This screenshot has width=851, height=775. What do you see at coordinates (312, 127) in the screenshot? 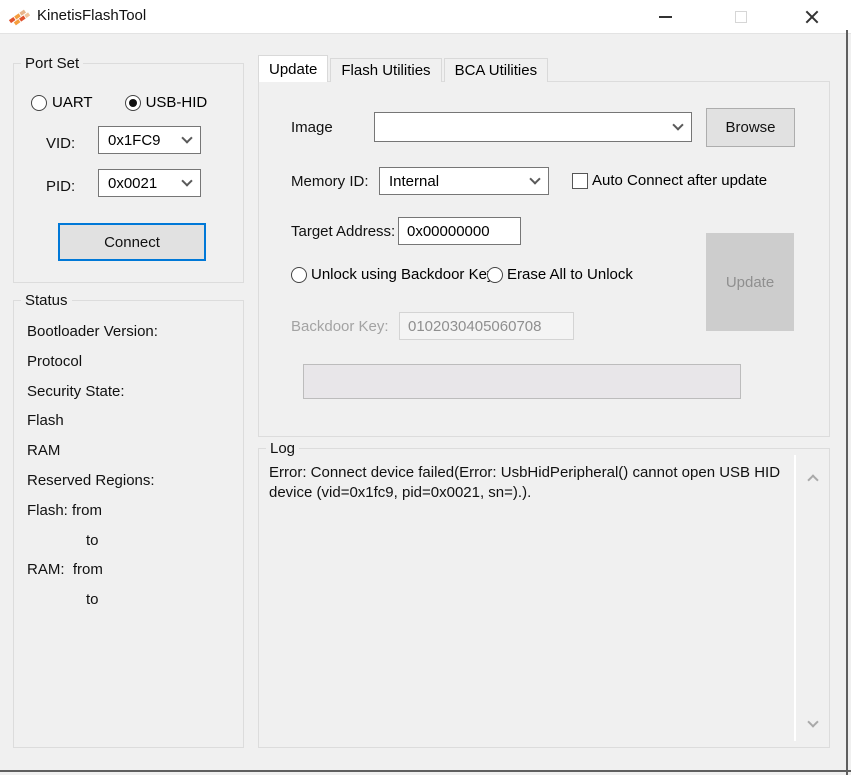
I see `image-label: Image` at bounding box center [312, 127].